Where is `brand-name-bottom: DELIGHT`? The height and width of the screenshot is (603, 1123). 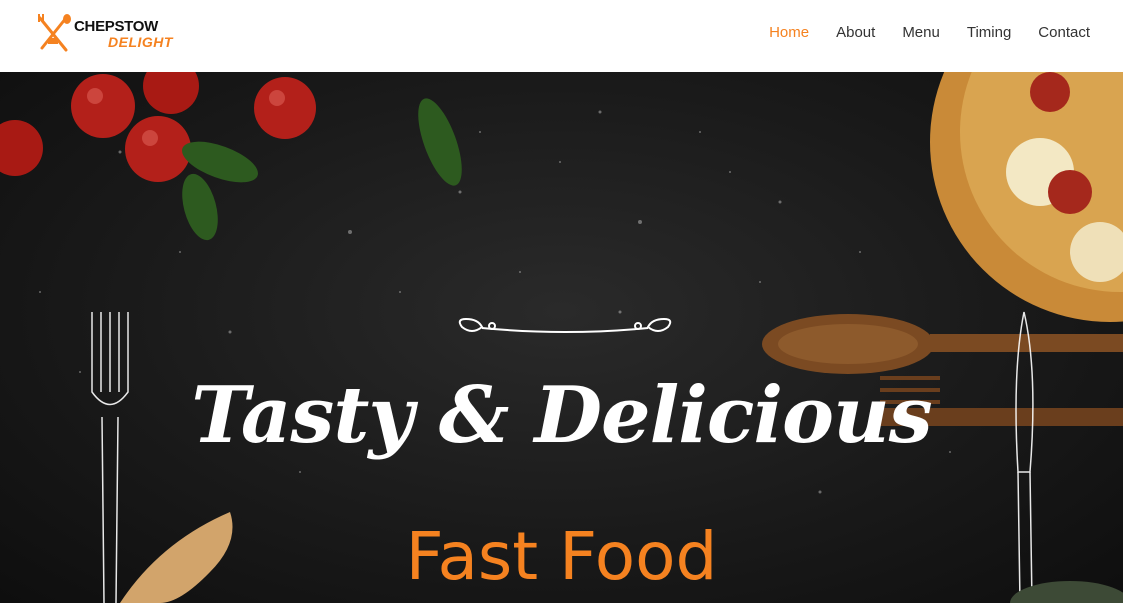 brand-name-bottom: DELIGHT is located at coordinates (140, 42).